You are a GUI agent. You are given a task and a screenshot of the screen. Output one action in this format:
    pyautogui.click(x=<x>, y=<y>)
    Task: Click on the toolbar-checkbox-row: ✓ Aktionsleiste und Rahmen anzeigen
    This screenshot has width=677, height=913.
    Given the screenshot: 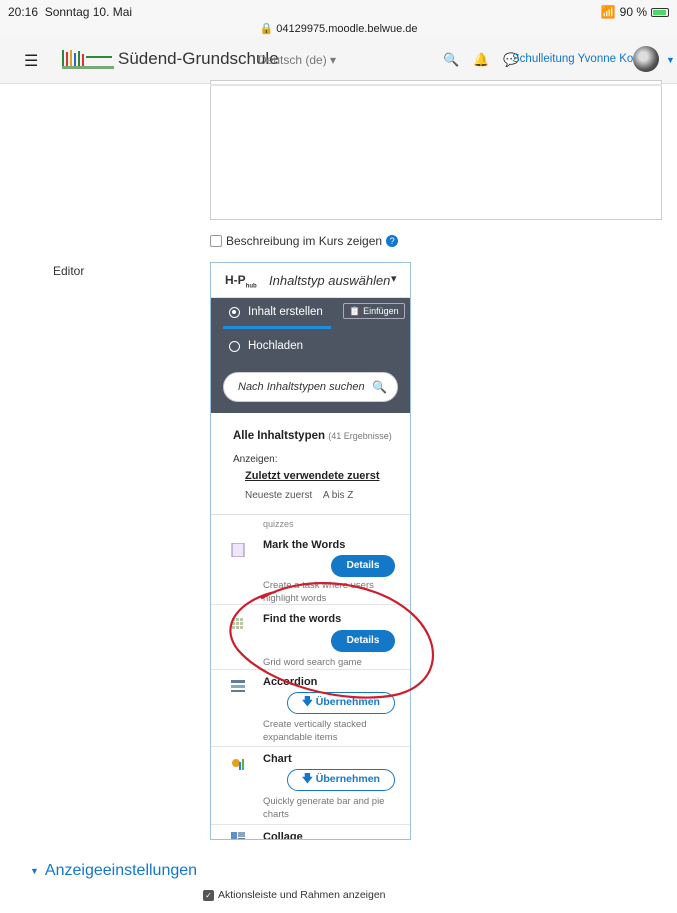 What is the action you would take?
    pyautogui.click(x=294, y=895)
    